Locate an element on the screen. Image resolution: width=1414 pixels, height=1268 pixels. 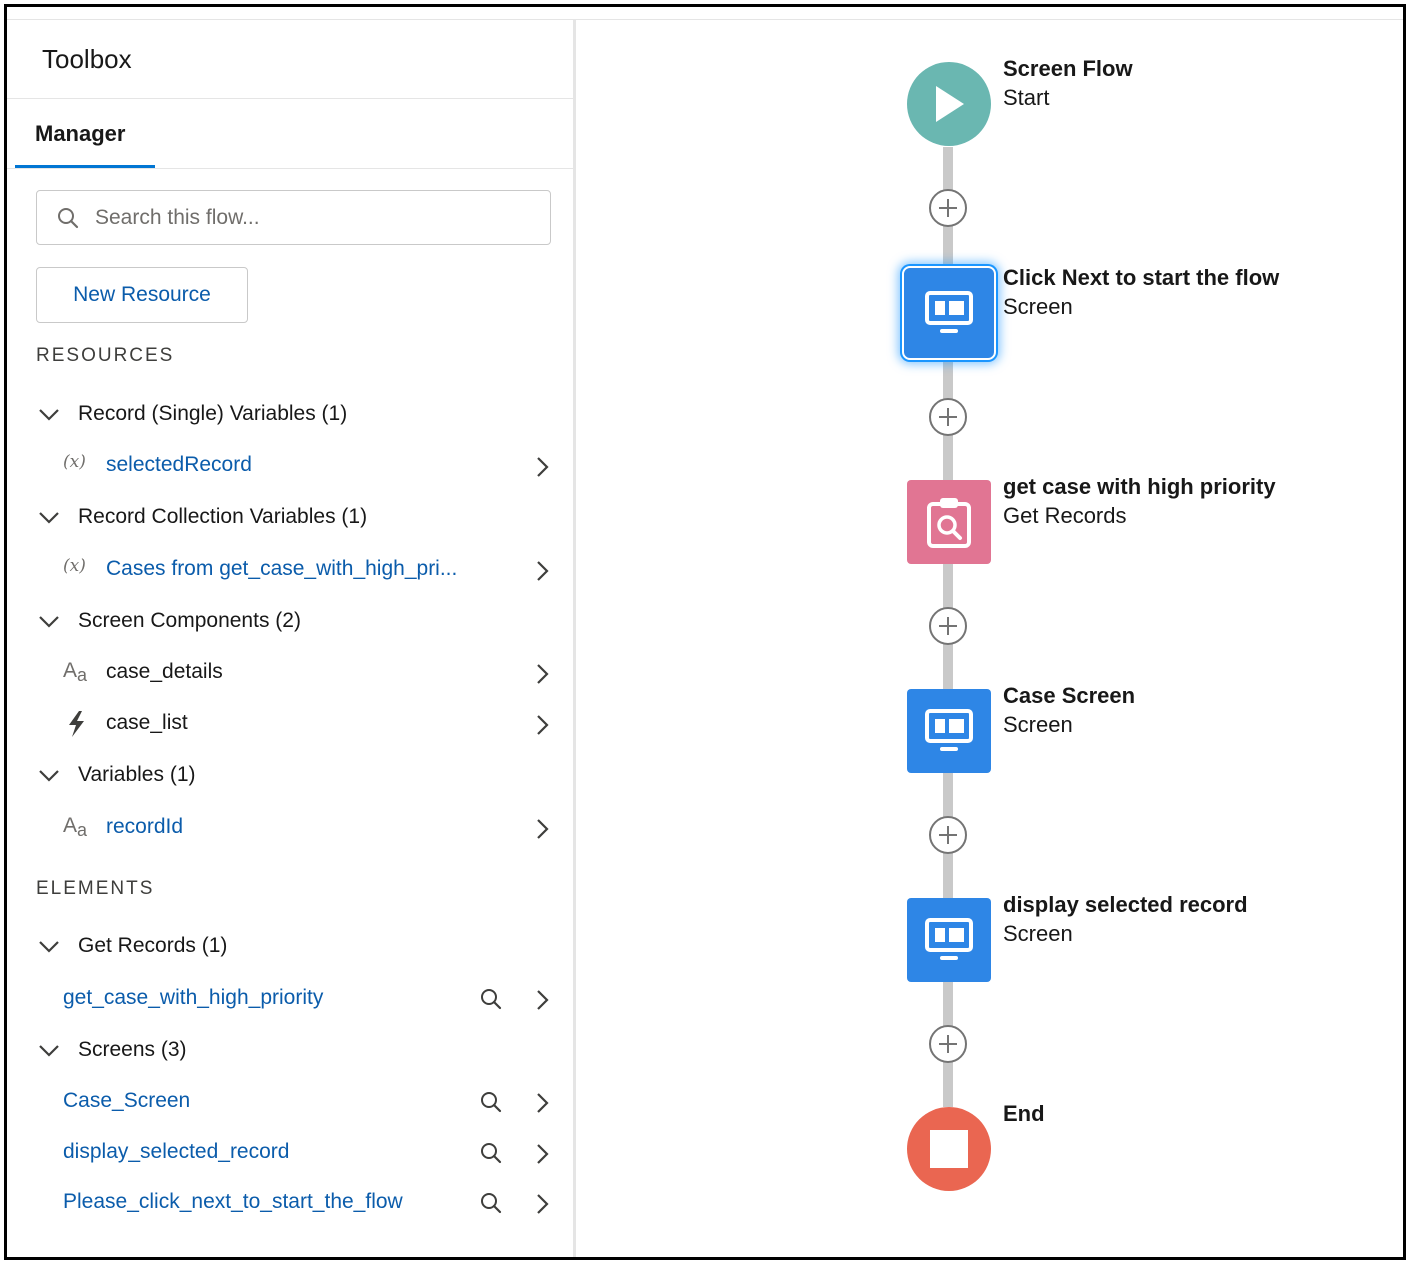
group-label: Screen Components (2) is located at coordinates (189, 620).